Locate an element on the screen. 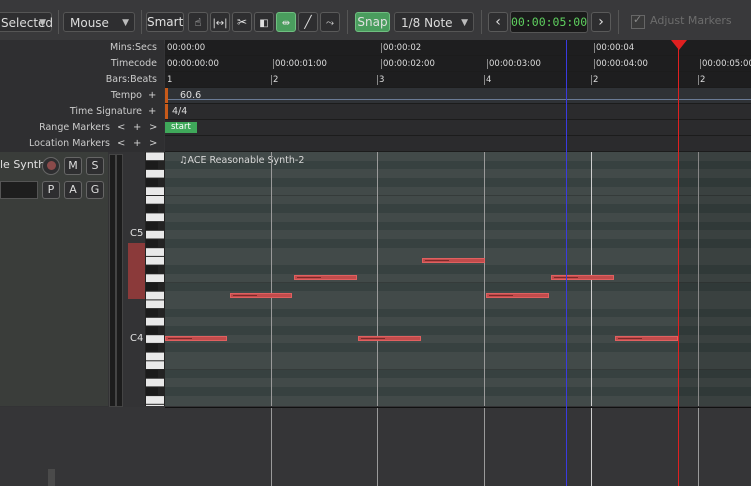 This screenshot has width=751, height=486. track-header: le Synth M S P A G is located at coordinates (54, 279).